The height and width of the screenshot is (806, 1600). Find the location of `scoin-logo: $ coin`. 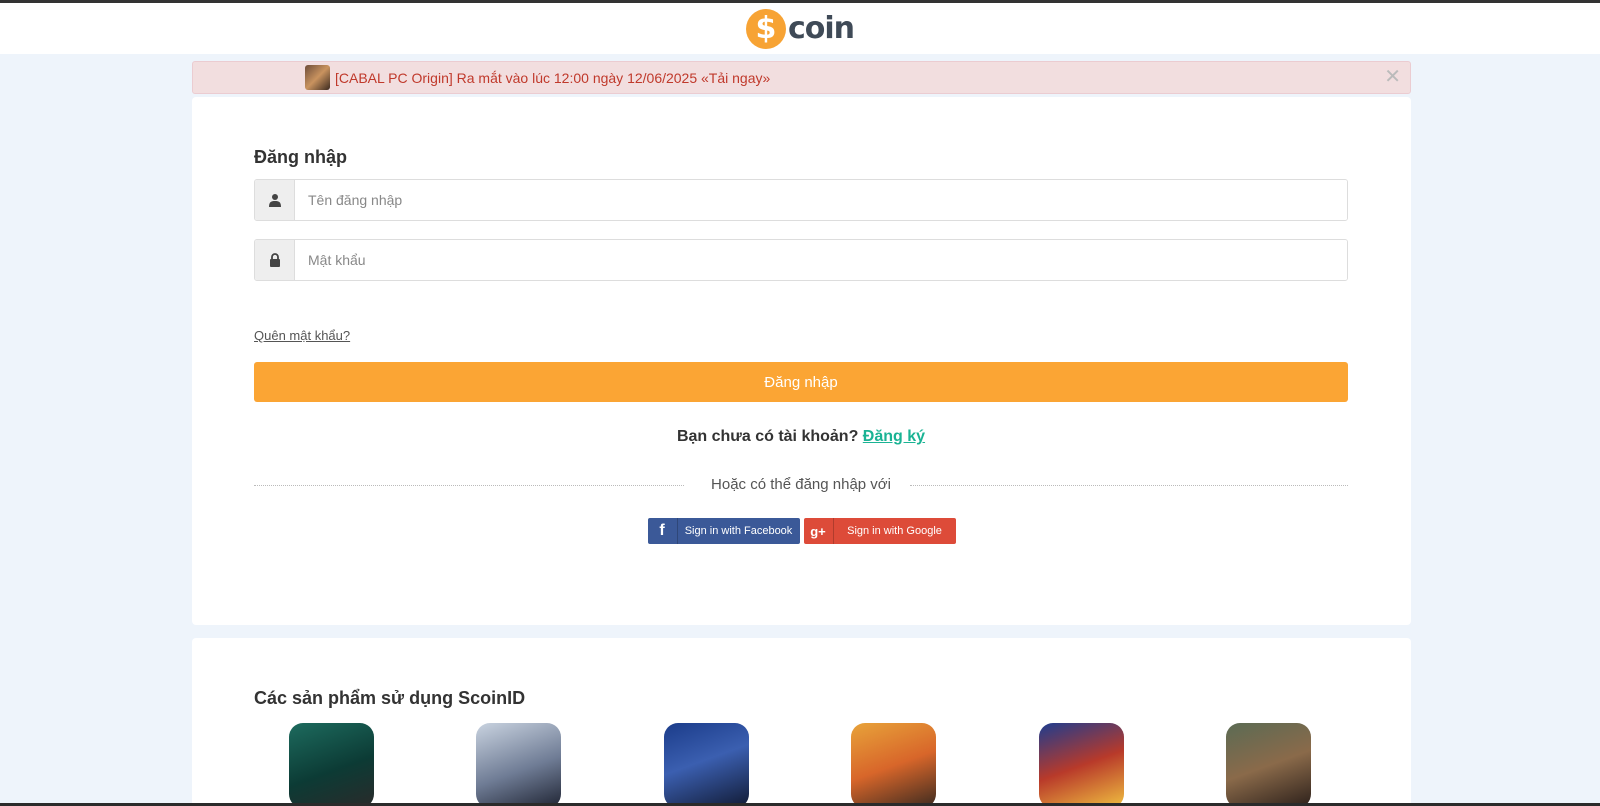

scoin-logo: $ coin is located at coordinates (800, 28).